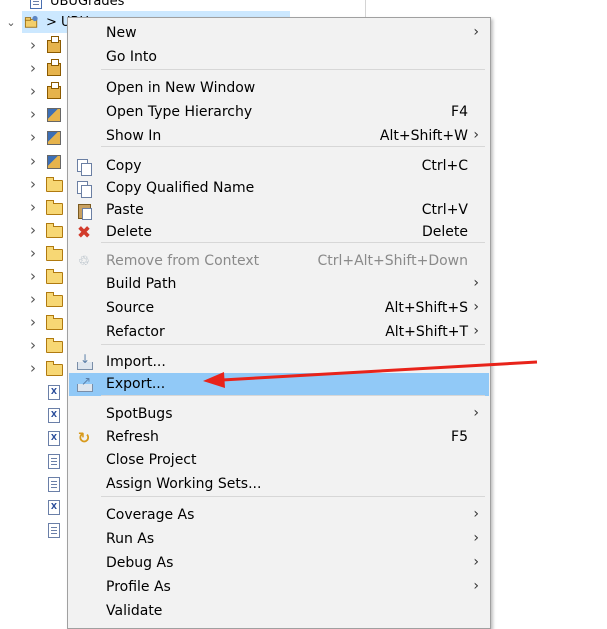 Image resolution: width=607 pixels, height=629 pixels. Describe the element at coordinates (11, 22) in the screenshot. I see `chevron-down-icon: ⌄` at that location.